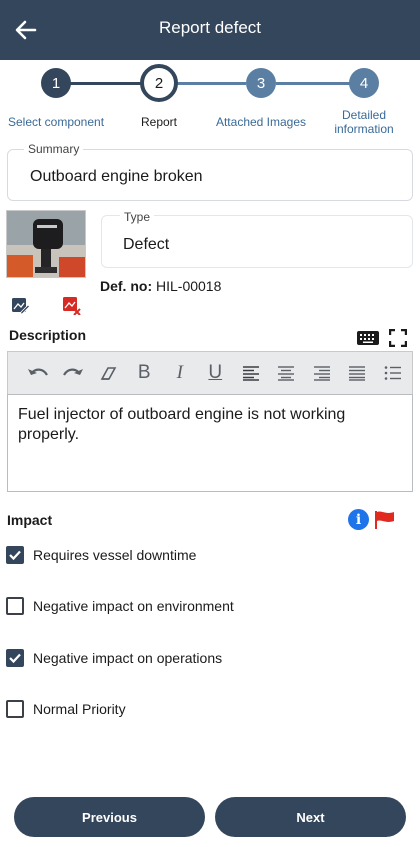 This screenshot has width=420, height=847. I want to click on undo-button, so click(38, 373).